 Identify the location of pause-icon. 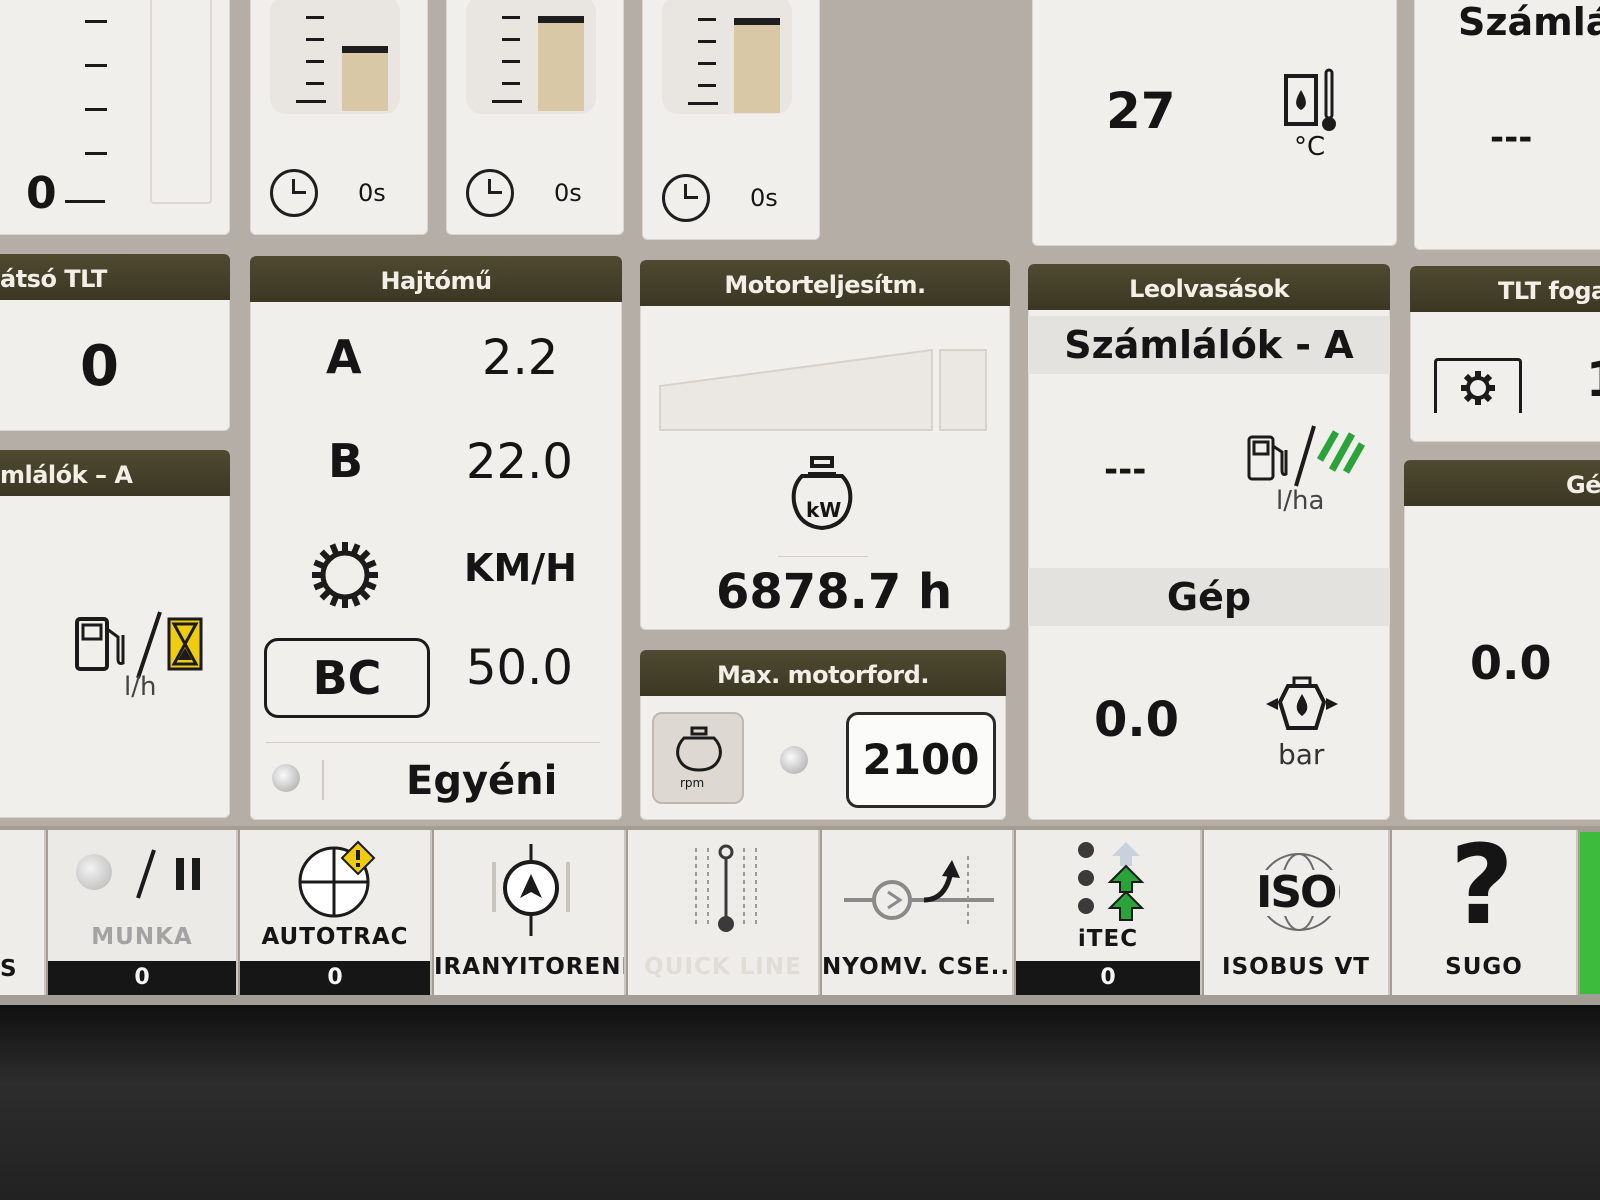
(168, 874).